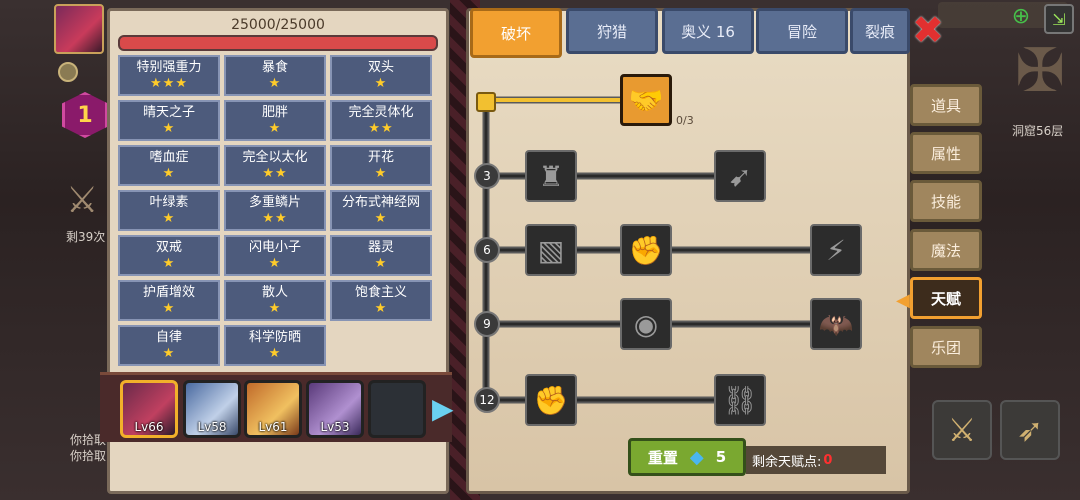 This screenshot has width=1080, height=500. I want to click on trait-name: 晴天之子, so click(168, 112).